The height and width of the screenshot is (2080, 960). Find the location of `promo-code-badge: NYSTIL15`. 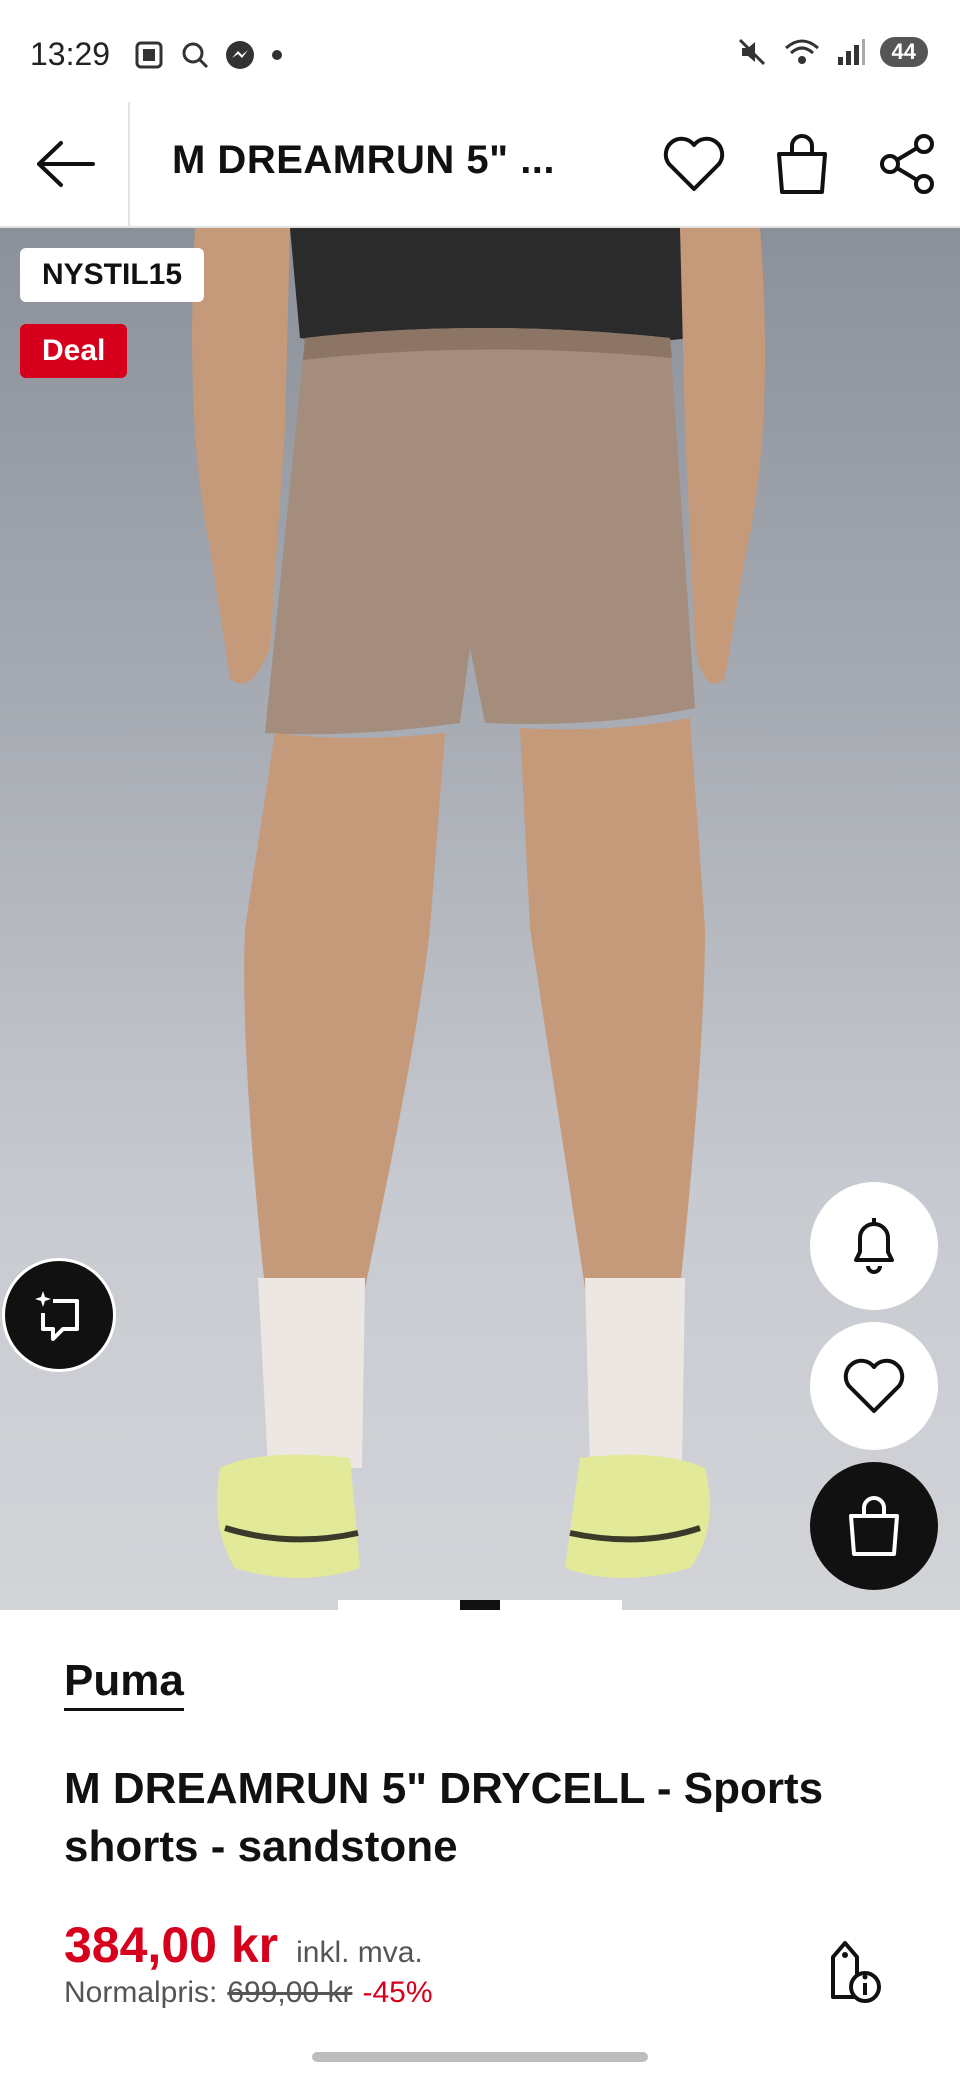

promo-code-badge: NYSTIL15 is located at coordinates (112, 275).